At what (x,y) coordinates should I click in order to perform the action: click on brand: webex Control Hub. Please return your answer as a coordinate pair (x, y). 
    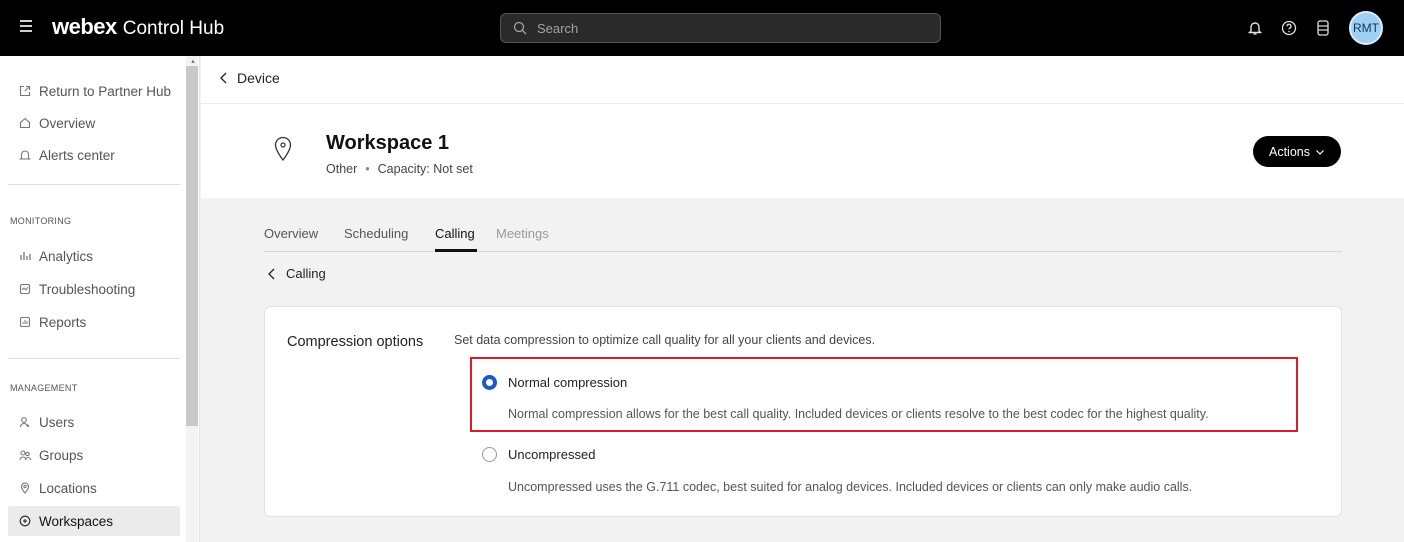
    Looking at the image, I should click on (138, 27).